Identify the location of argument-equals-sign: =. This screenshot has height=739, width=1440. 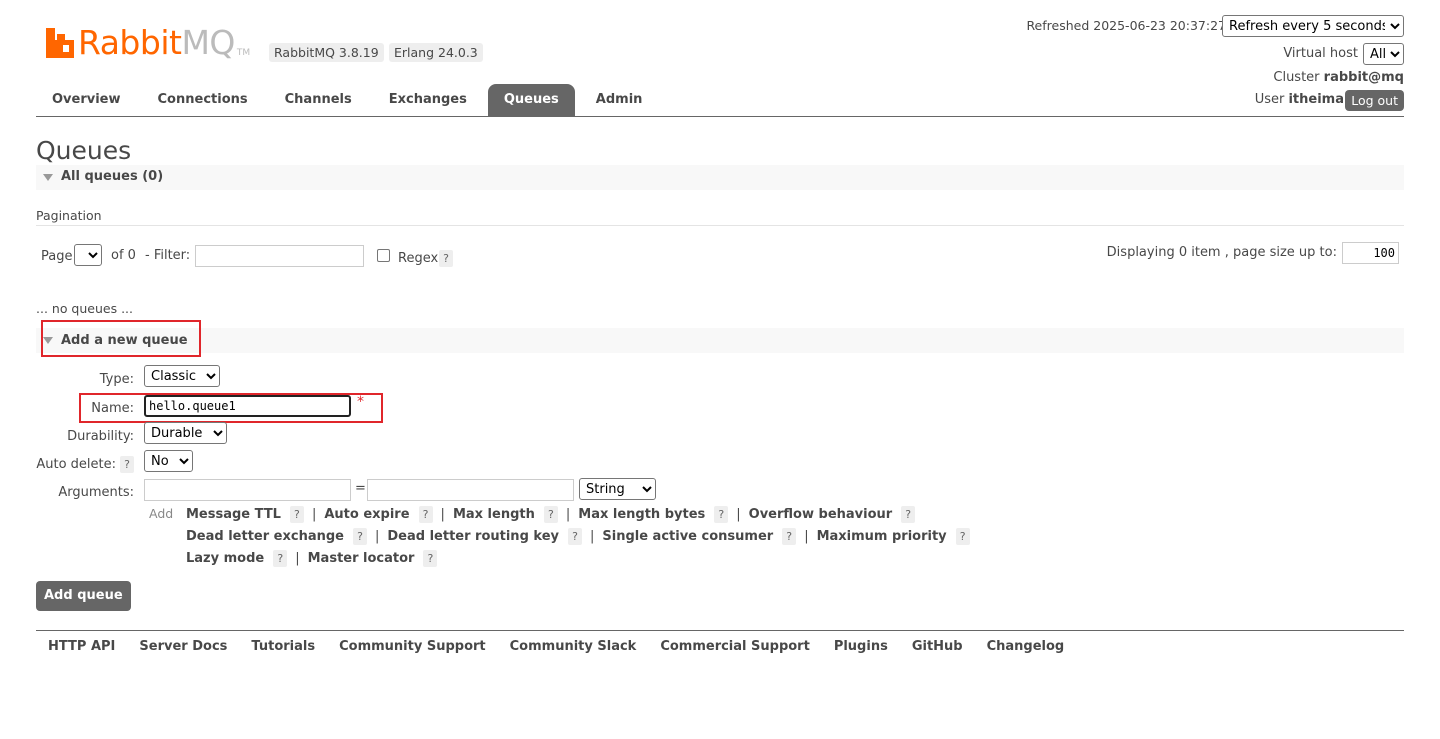
(360, 488).